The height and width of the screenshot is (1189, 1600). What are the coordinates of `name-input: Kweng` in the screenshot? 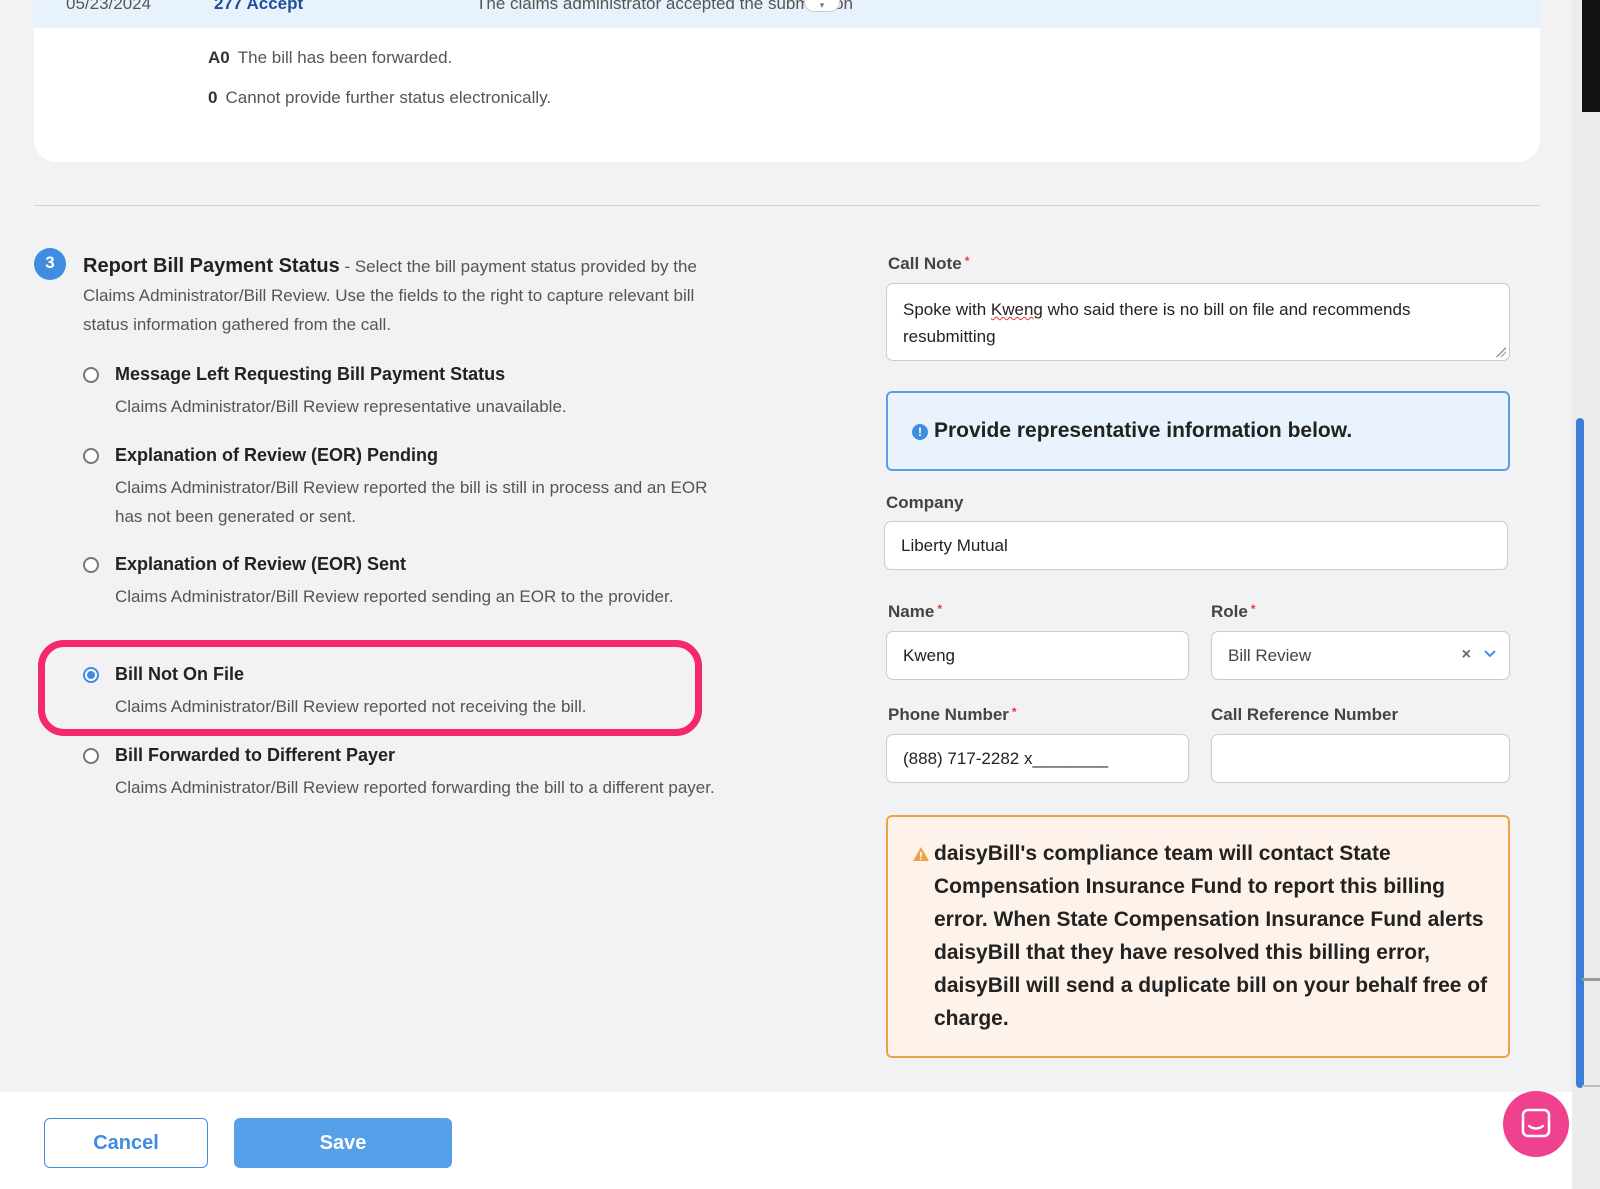 It's located at (1037, 655).